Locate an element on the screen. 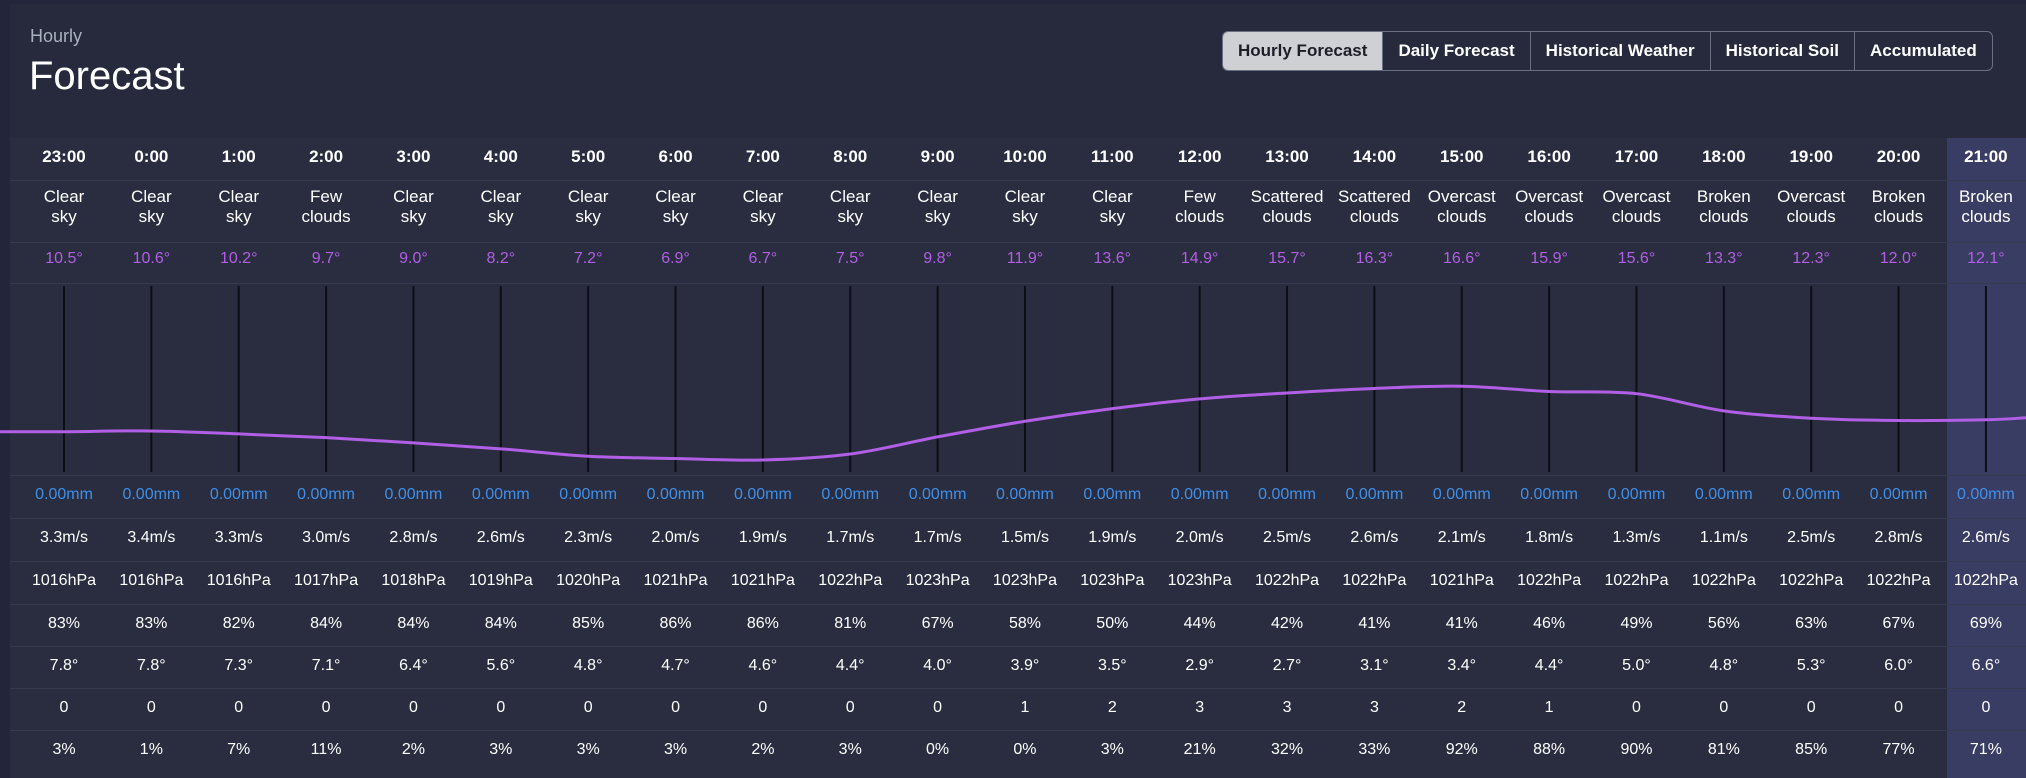  description-line: Overcast is located at coordinates (1636, 196).